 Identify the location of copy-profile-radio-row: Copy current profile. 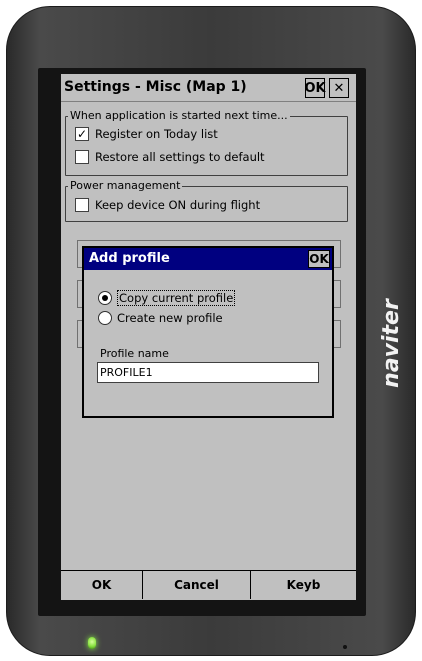
(167, 298).